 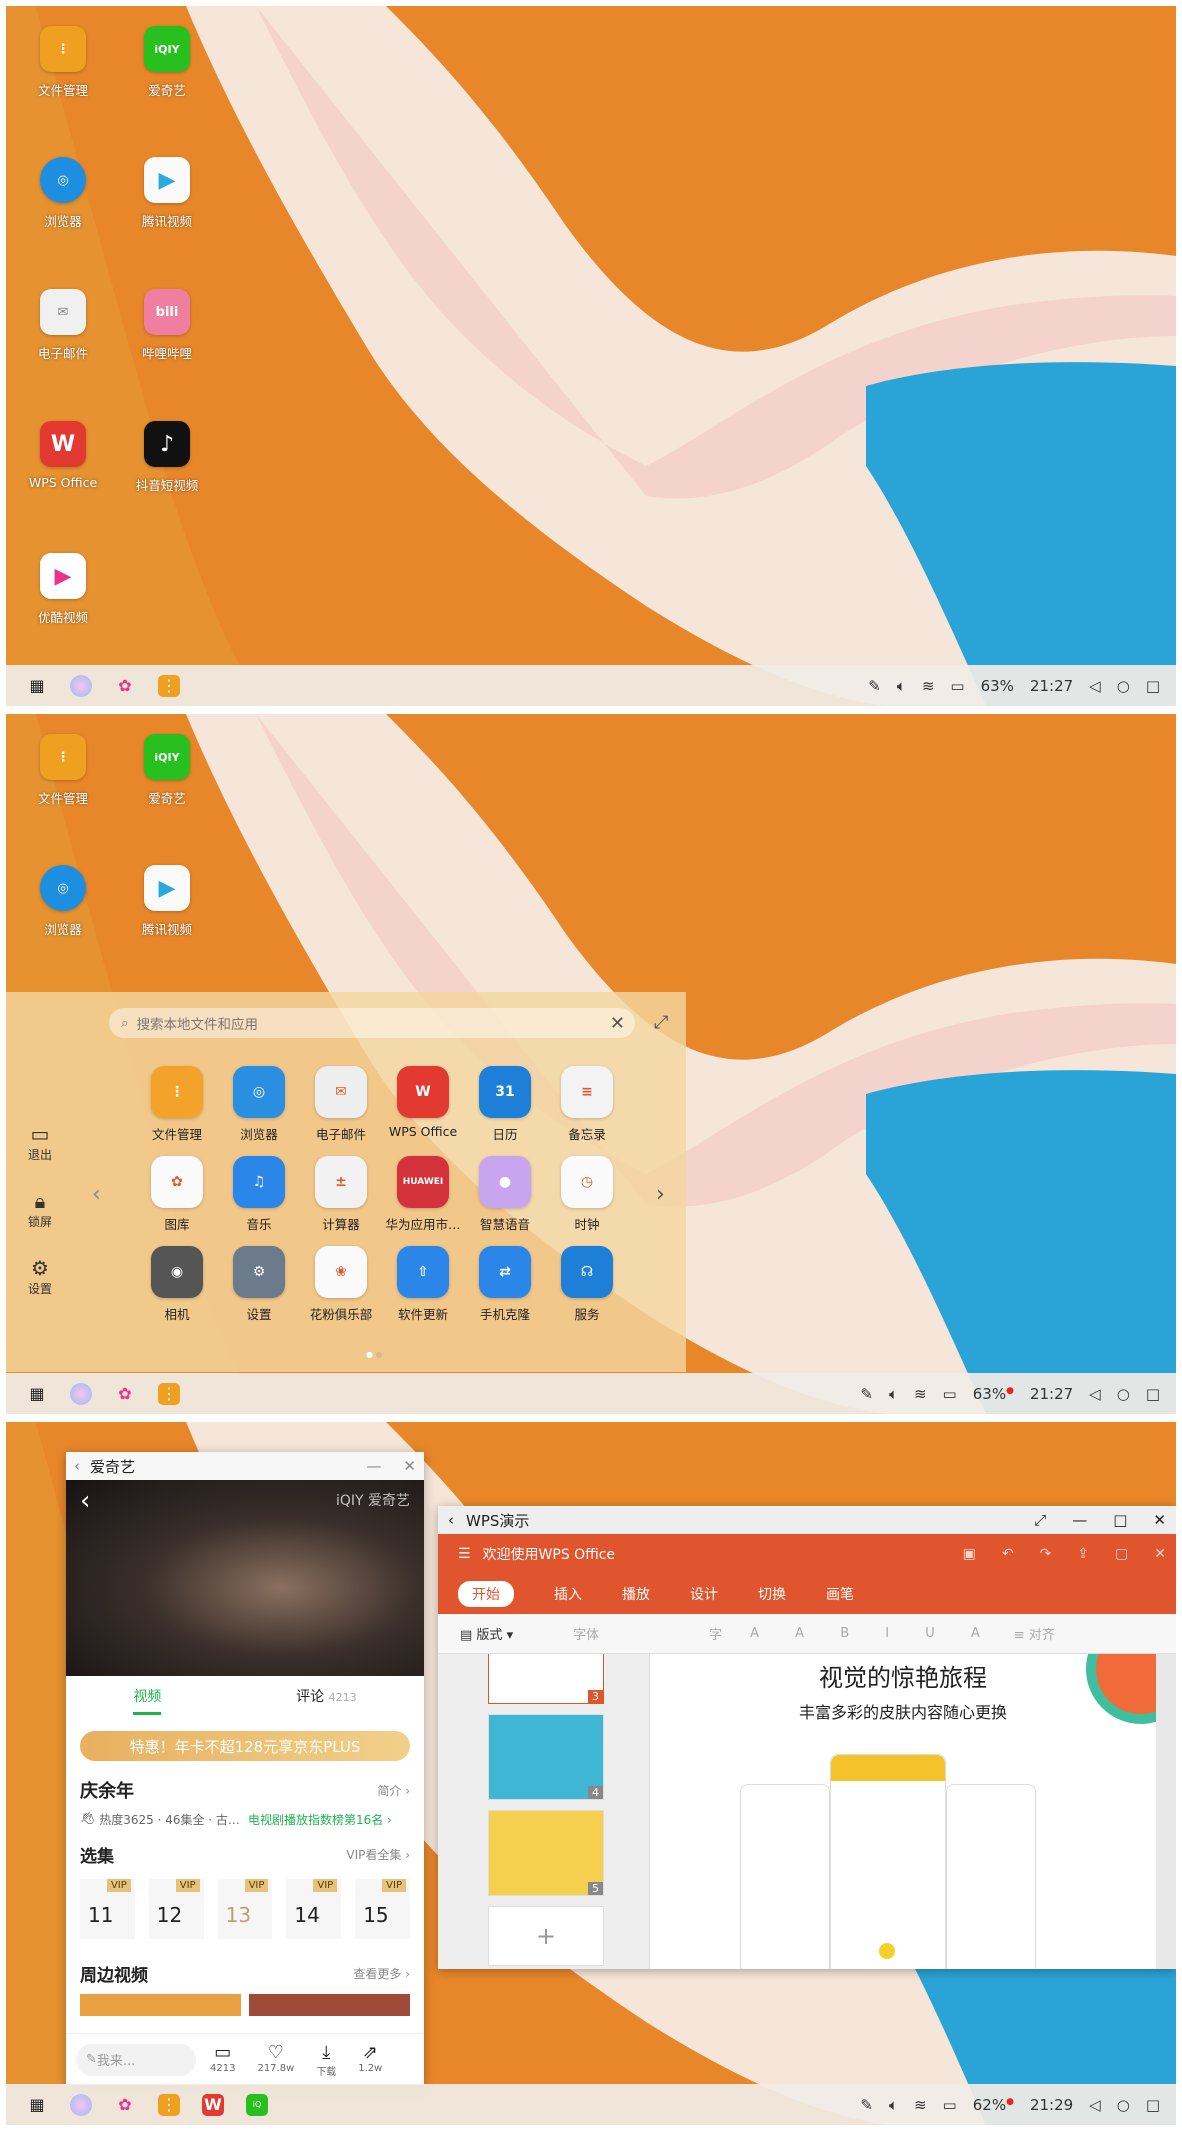 I want to click on ribbon-tab: 插入, so click(x=568, y=1594).